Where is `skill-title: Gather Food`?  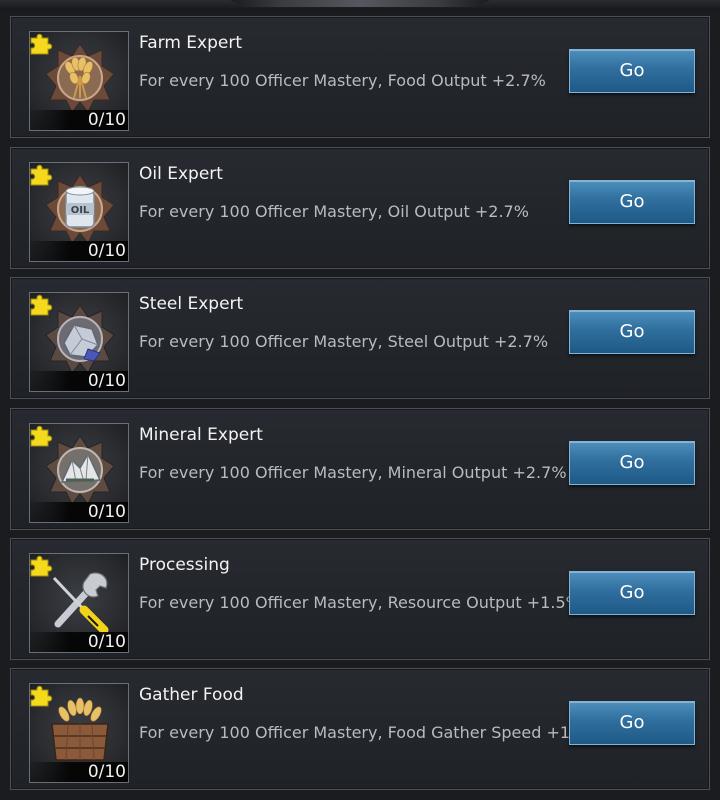 skill-title: Gather Food is located at coordinates (191, 695).